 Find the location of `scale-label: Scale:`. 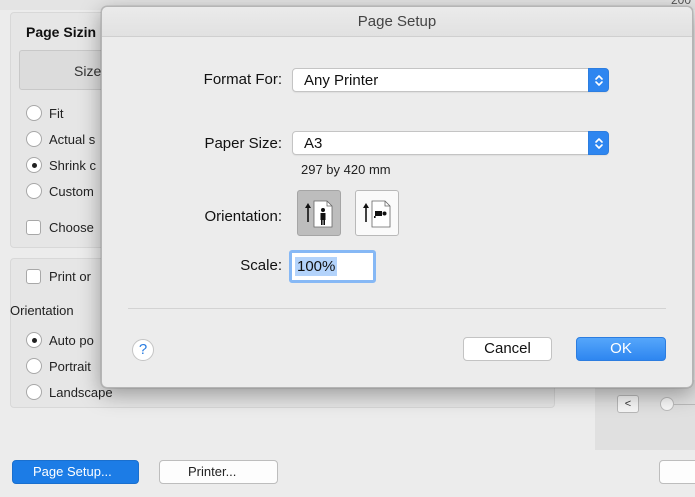

scale-label: Scale: is located at coordinates (261, 265).